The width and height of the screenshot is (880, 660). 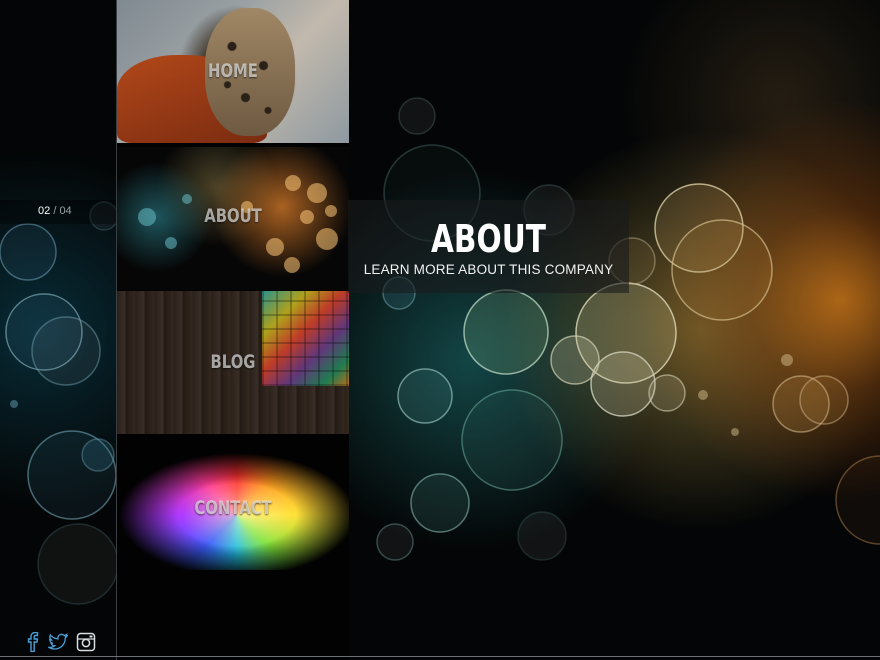 I want to click on left-strip, so click(x=58, y=330).